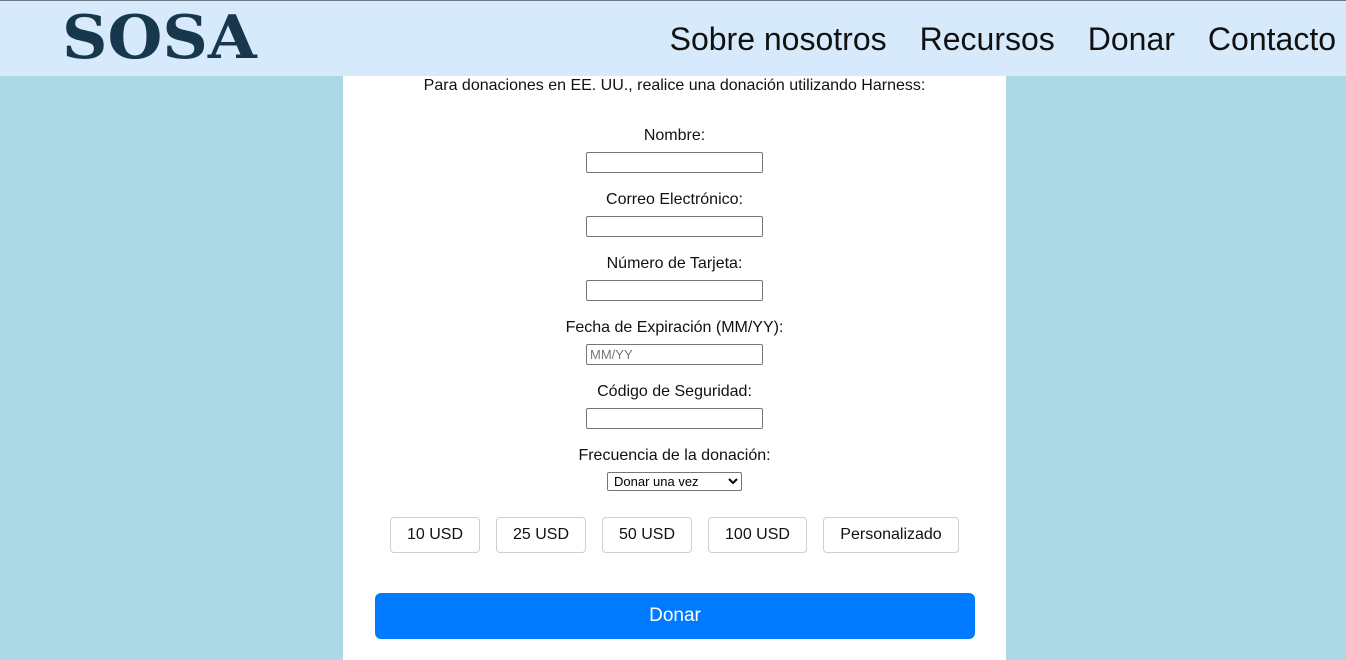  What do you see at coordinates (757, 535) in the screenshot?
I see `amount-button-100: 100 USD` at bounding box center [757, 535].